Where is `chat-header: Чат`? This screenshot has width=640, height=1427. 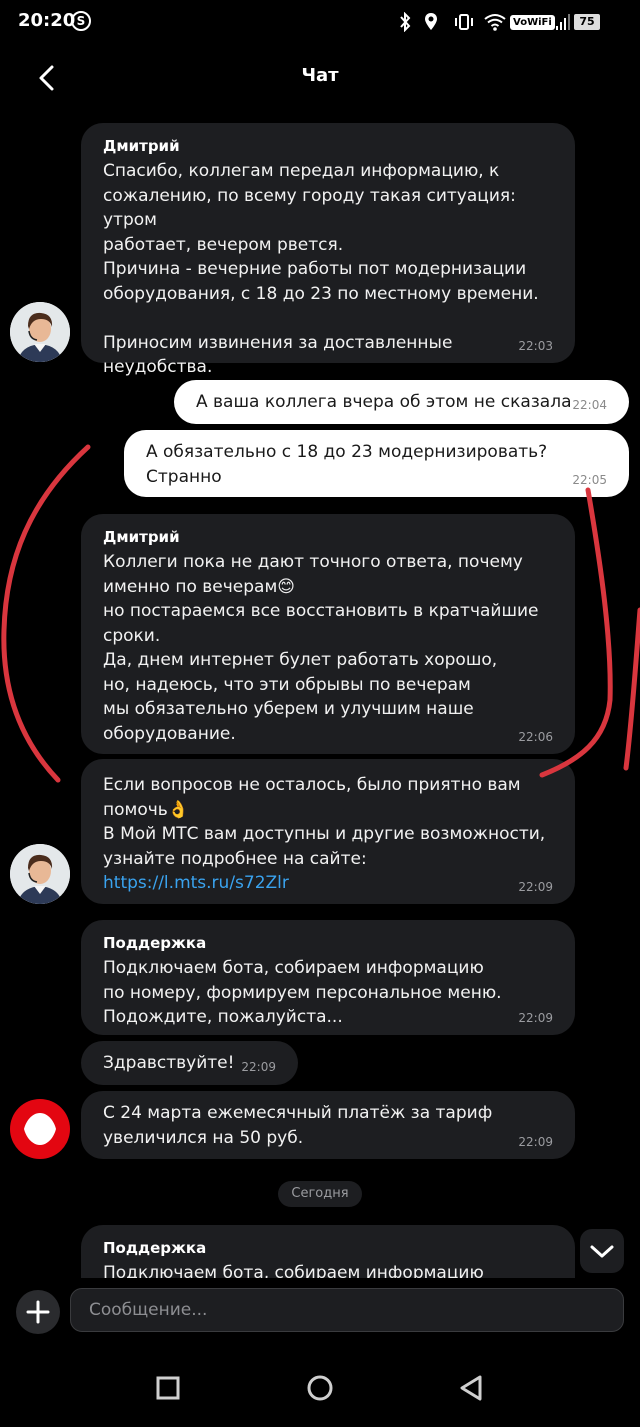 chat-header: Чат is located at coordinates (320, 76).